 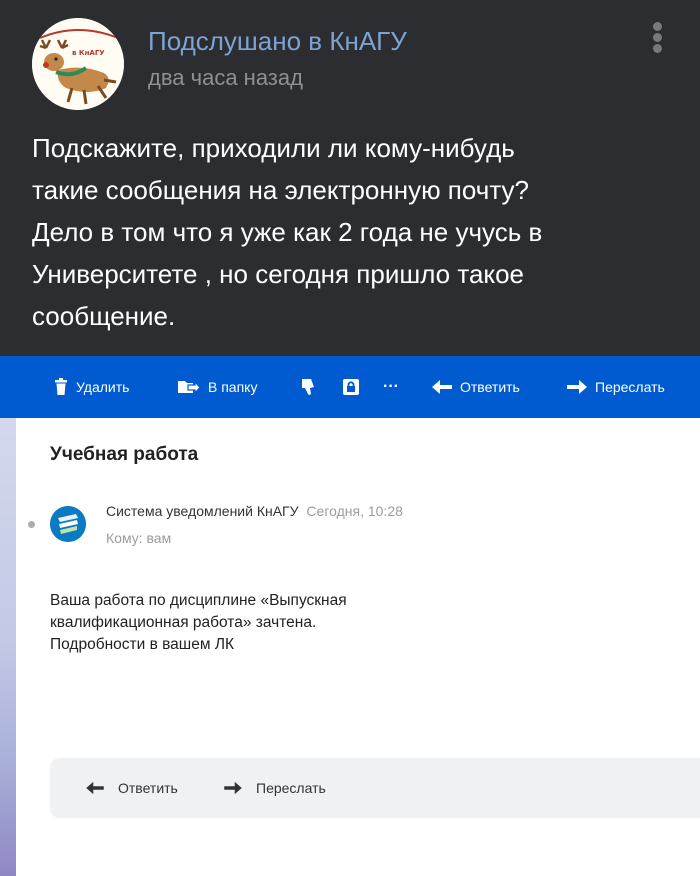 I want to click on email-body-line: квалификационная работа» зачтена., so click(x=183, y=622).